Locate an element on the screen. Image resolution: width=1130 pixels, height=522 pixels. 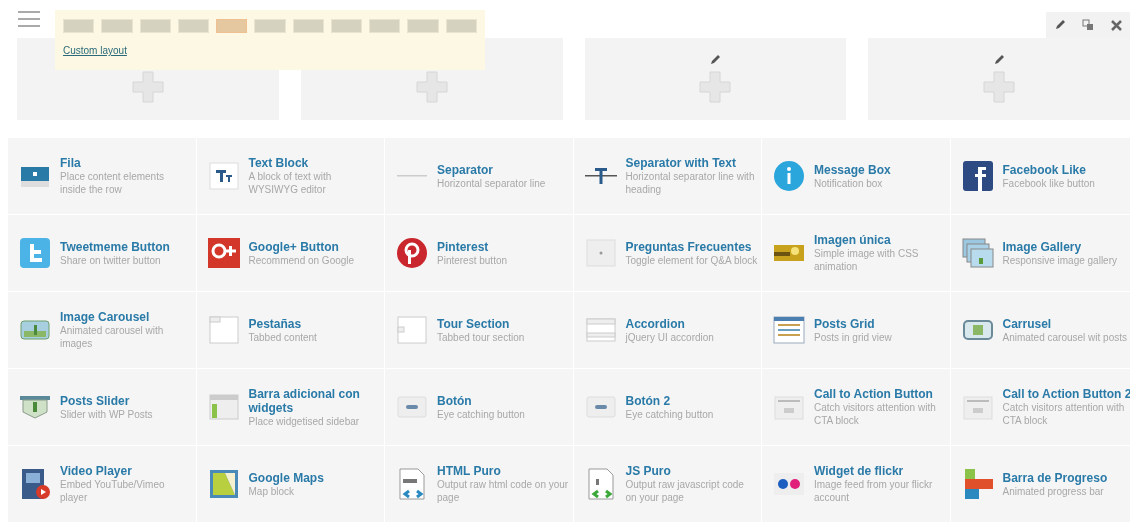
element-title: Pinterest is located at coordinates (463, 246).